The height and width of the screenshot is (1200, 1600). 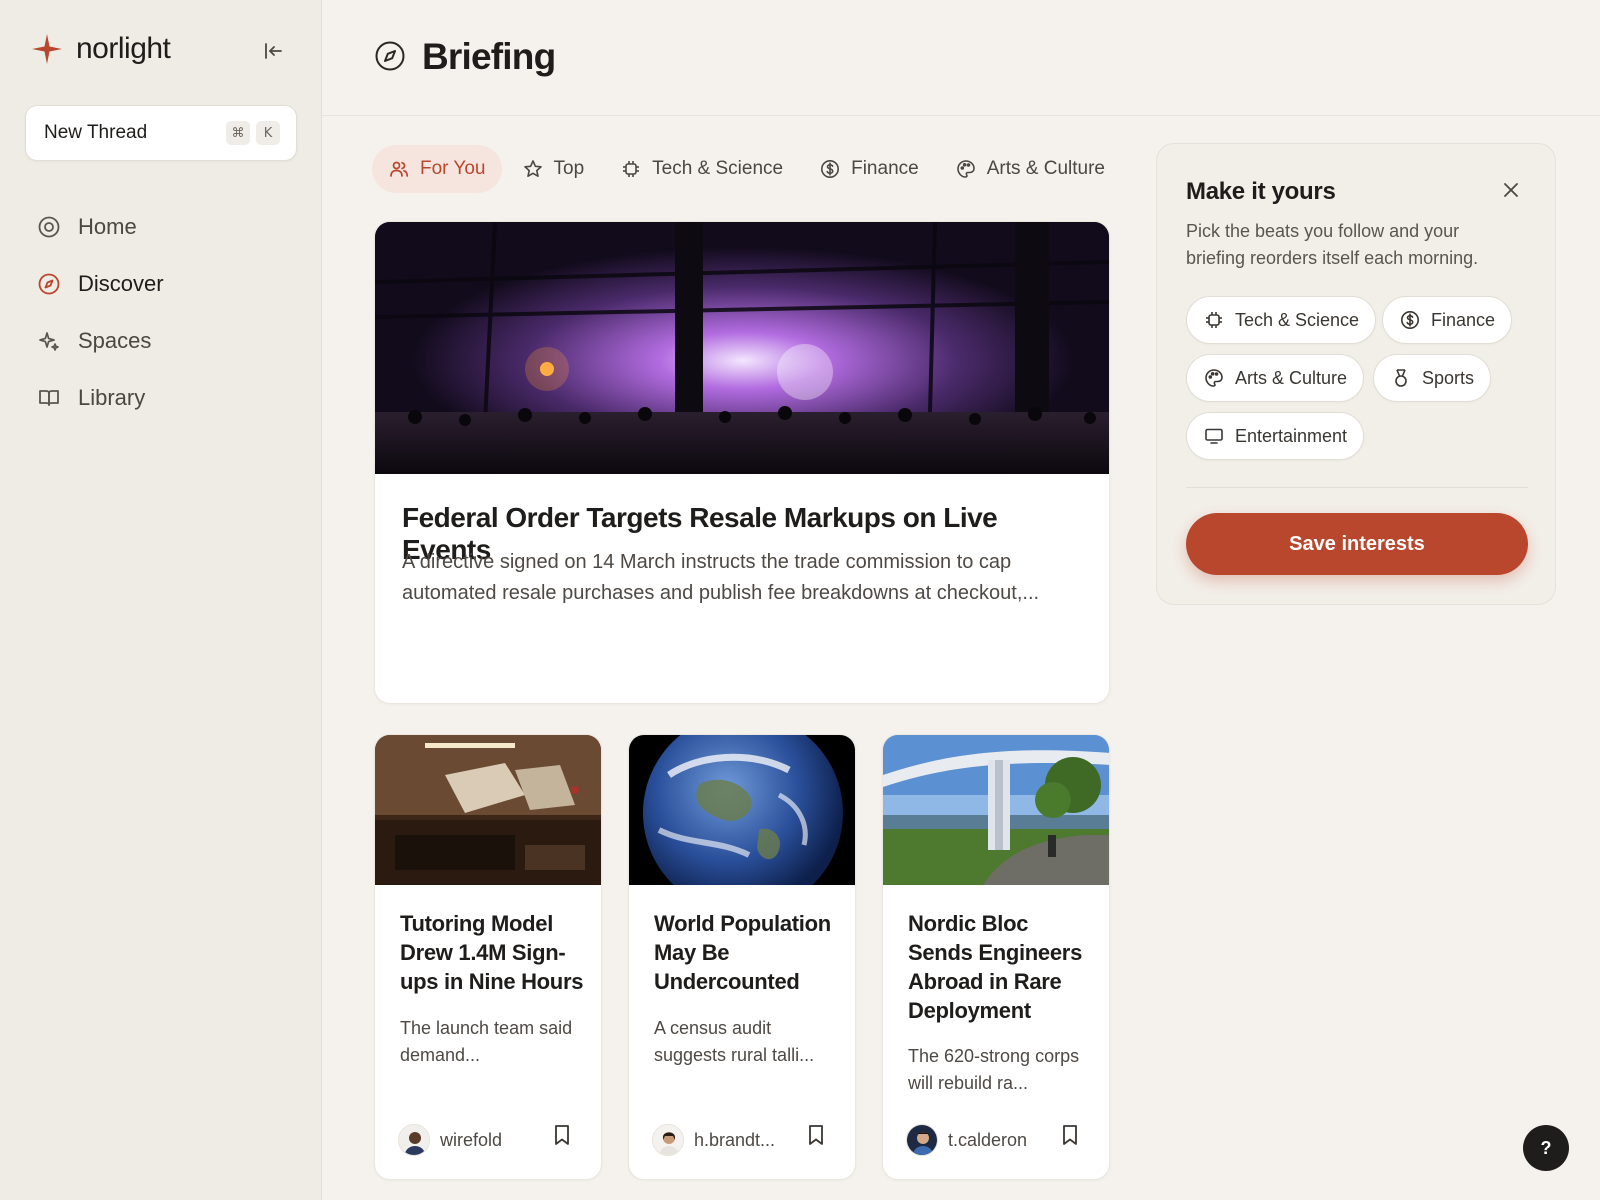 What do you see at coordinates (471, 1139) in the screenshot?
I see `author-name: wirefold` at bounding box center [471, 1139].